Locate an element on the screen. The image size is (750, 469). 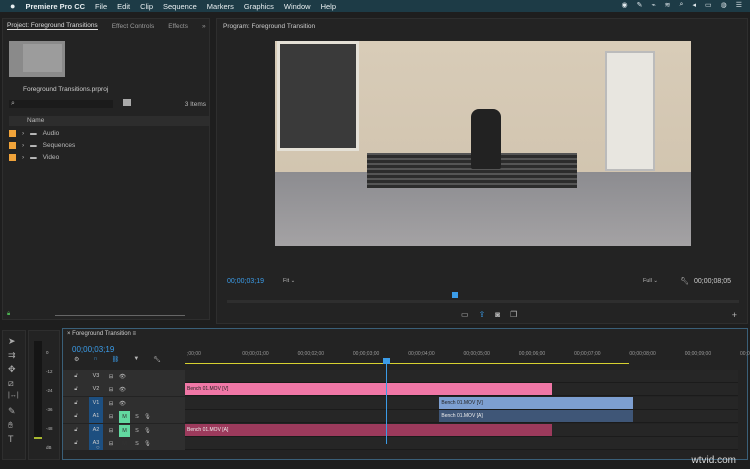
ruler-tick-label: 00;00;07;00 is located at coordinates (587, 354).